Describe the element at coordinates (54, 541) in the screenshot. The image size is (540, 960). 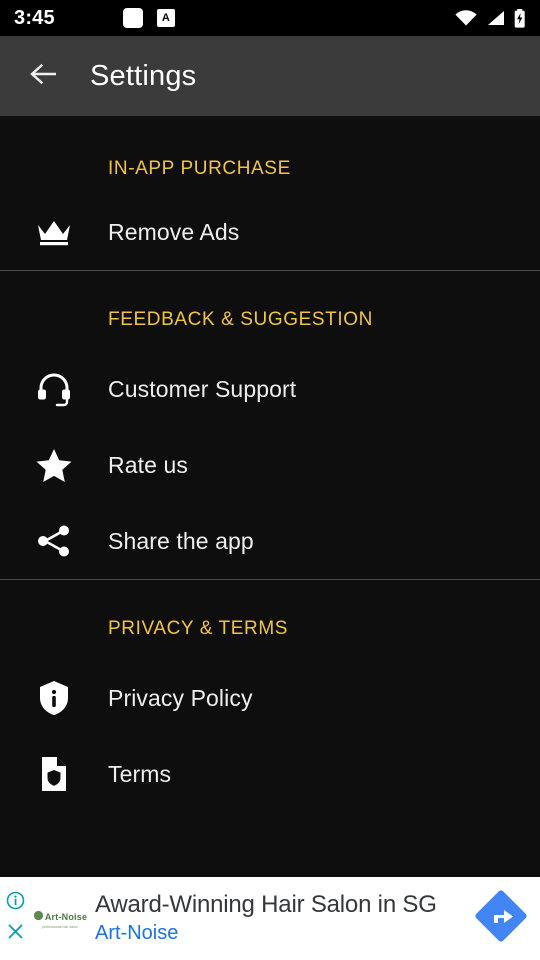
I see `share-icon` at that location.